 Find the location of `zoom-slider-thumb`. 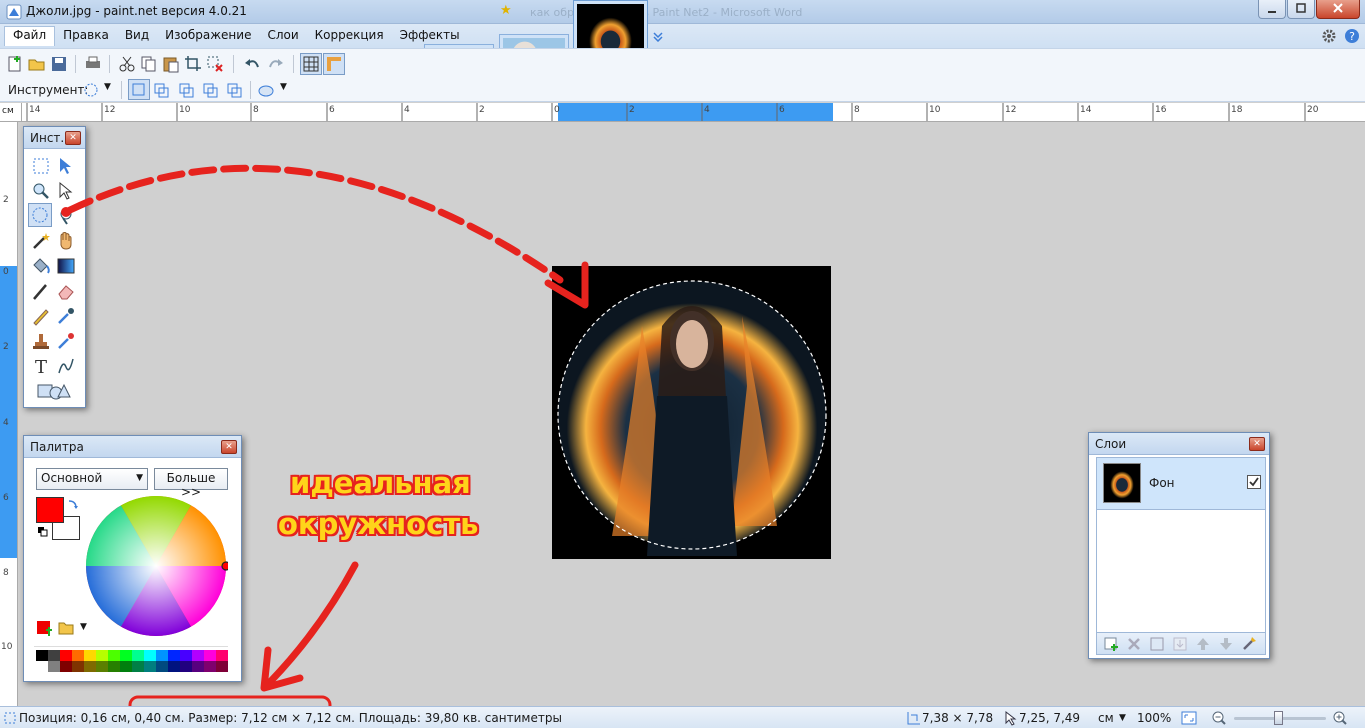

zoom-slider-thumb is located at coordinates (1278, 718).